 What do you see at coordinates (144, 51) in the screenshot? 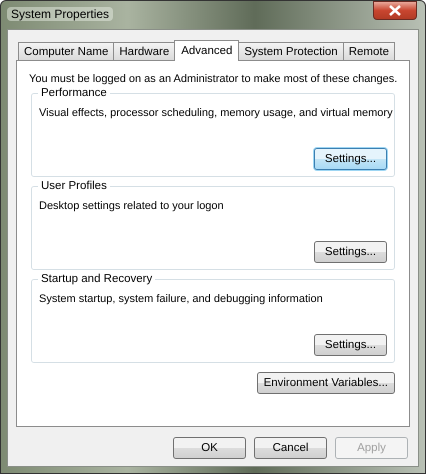
I see `tab: Hardware` at bounding box center [144, 51].